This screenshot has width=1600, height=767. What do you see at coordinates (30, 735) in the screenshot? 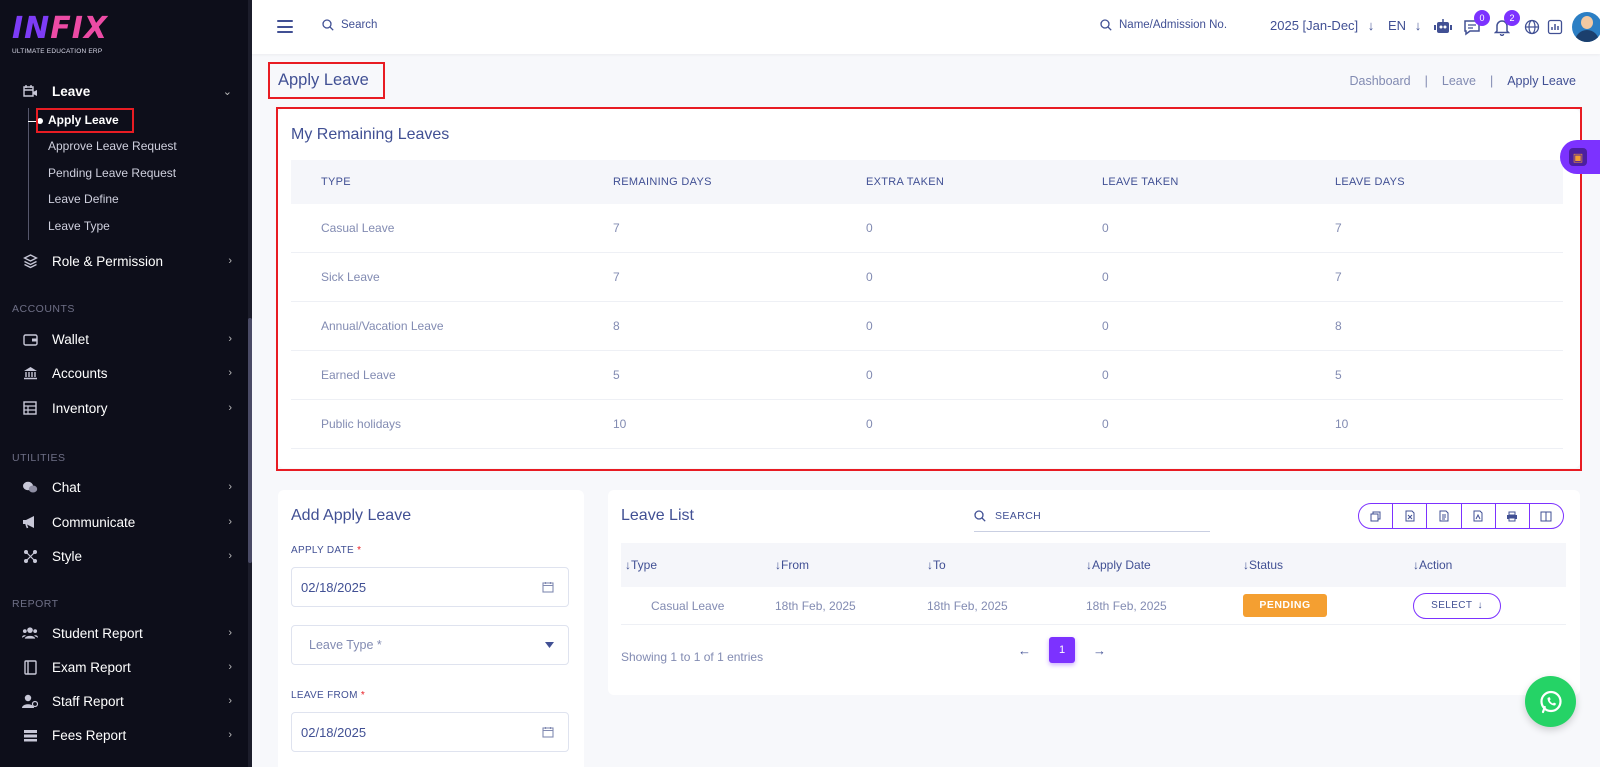
I see `fees-icon` at bounding box center [30, 735].